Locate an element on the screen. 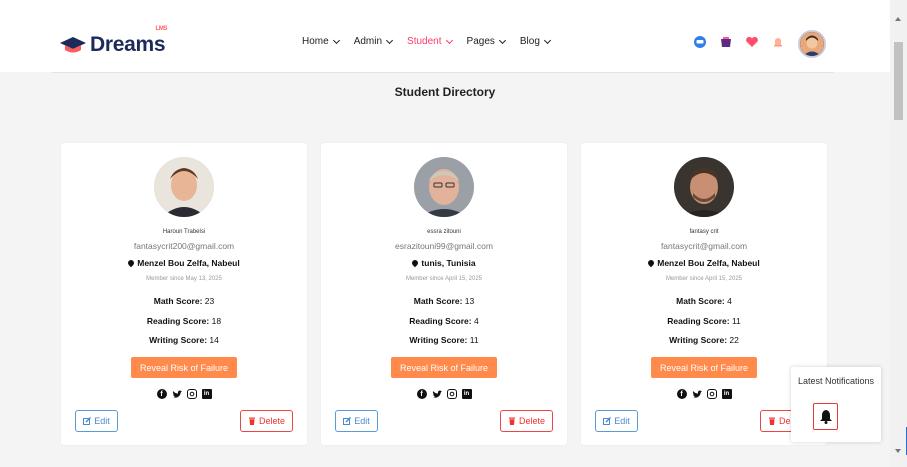 This screenshot has width=907, height=467. graduation-cap-icon is located at coordinates (73, 45).